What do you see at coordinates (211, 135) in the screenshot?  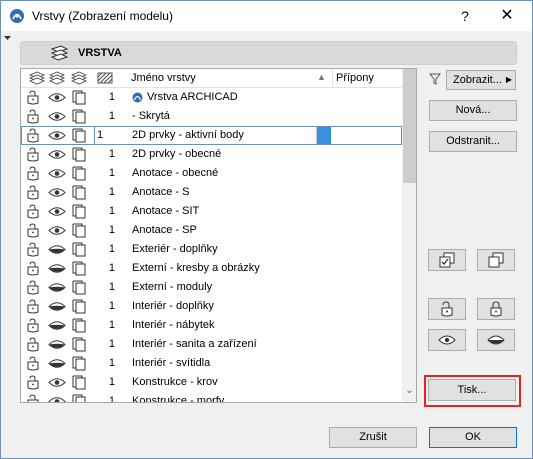 I see `layer-row-selected: 1 2D prvky - aktivní body` at bounding box center [211, 135].